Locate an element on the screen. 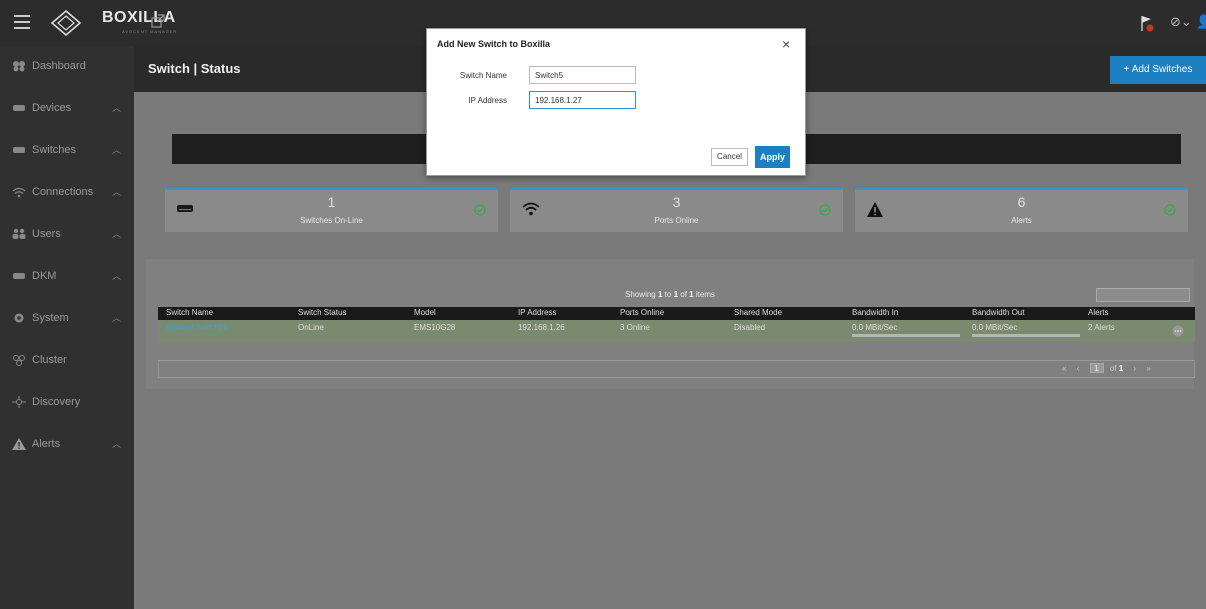 This screenshot has width=1206, height=609. stat-value: 3 is located at coordinates (676, 202).